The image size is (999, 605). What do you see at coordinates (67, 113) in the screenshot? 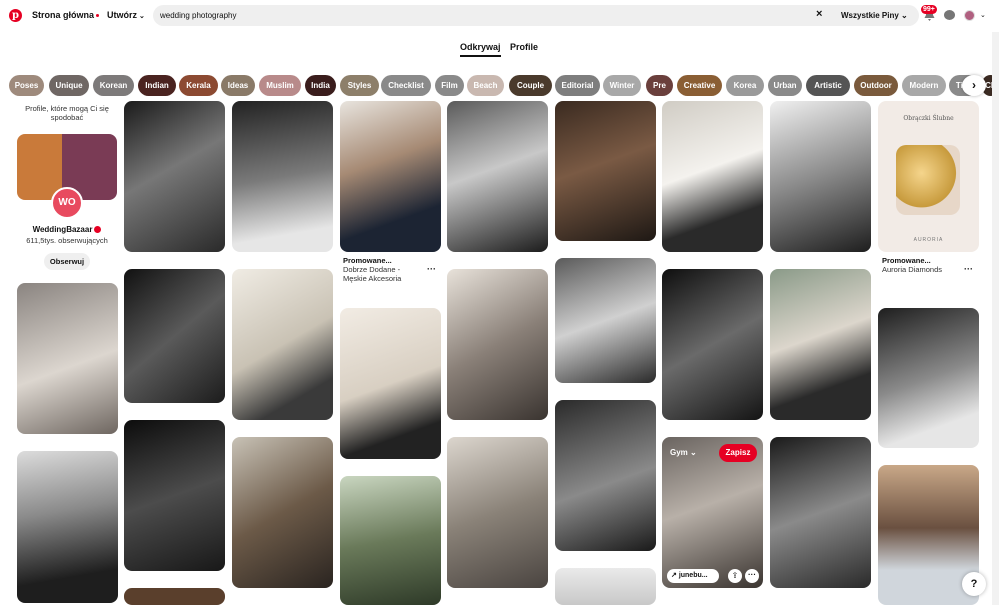
I see `profile-suggestion-header: Profile, które mogą Ci się spodobać` at bounding box center [67, 113].